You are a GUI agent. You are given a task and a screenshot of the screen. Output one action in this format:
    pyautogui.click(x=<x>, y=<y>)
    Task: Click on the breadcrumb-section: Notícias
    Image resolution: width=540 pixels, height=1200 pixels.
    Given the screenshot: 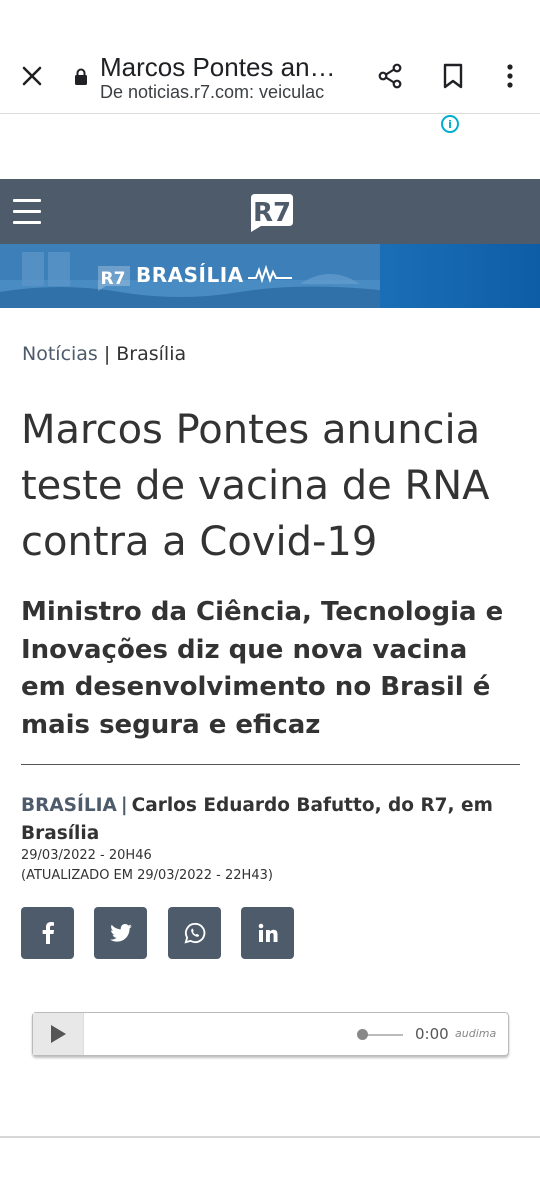 What is the action you would take?
    pyautogui.click(x=60, y=354)
    